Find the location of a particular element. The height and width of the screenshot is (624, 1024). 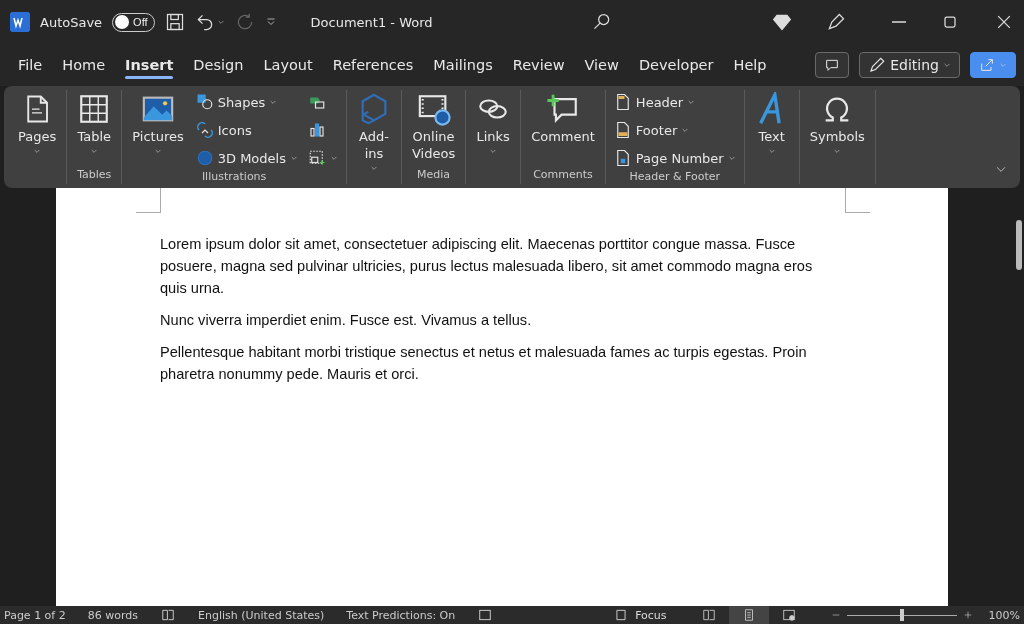

ribbon-button: Online Videos is located at coordinates (433, 129).